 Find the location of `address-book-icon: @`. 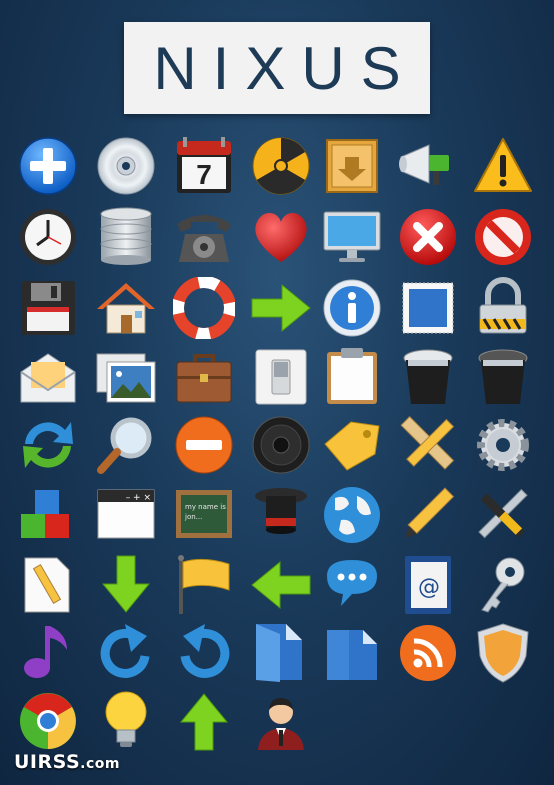

address-book-icon: @ is located at coordinates (428, 585).